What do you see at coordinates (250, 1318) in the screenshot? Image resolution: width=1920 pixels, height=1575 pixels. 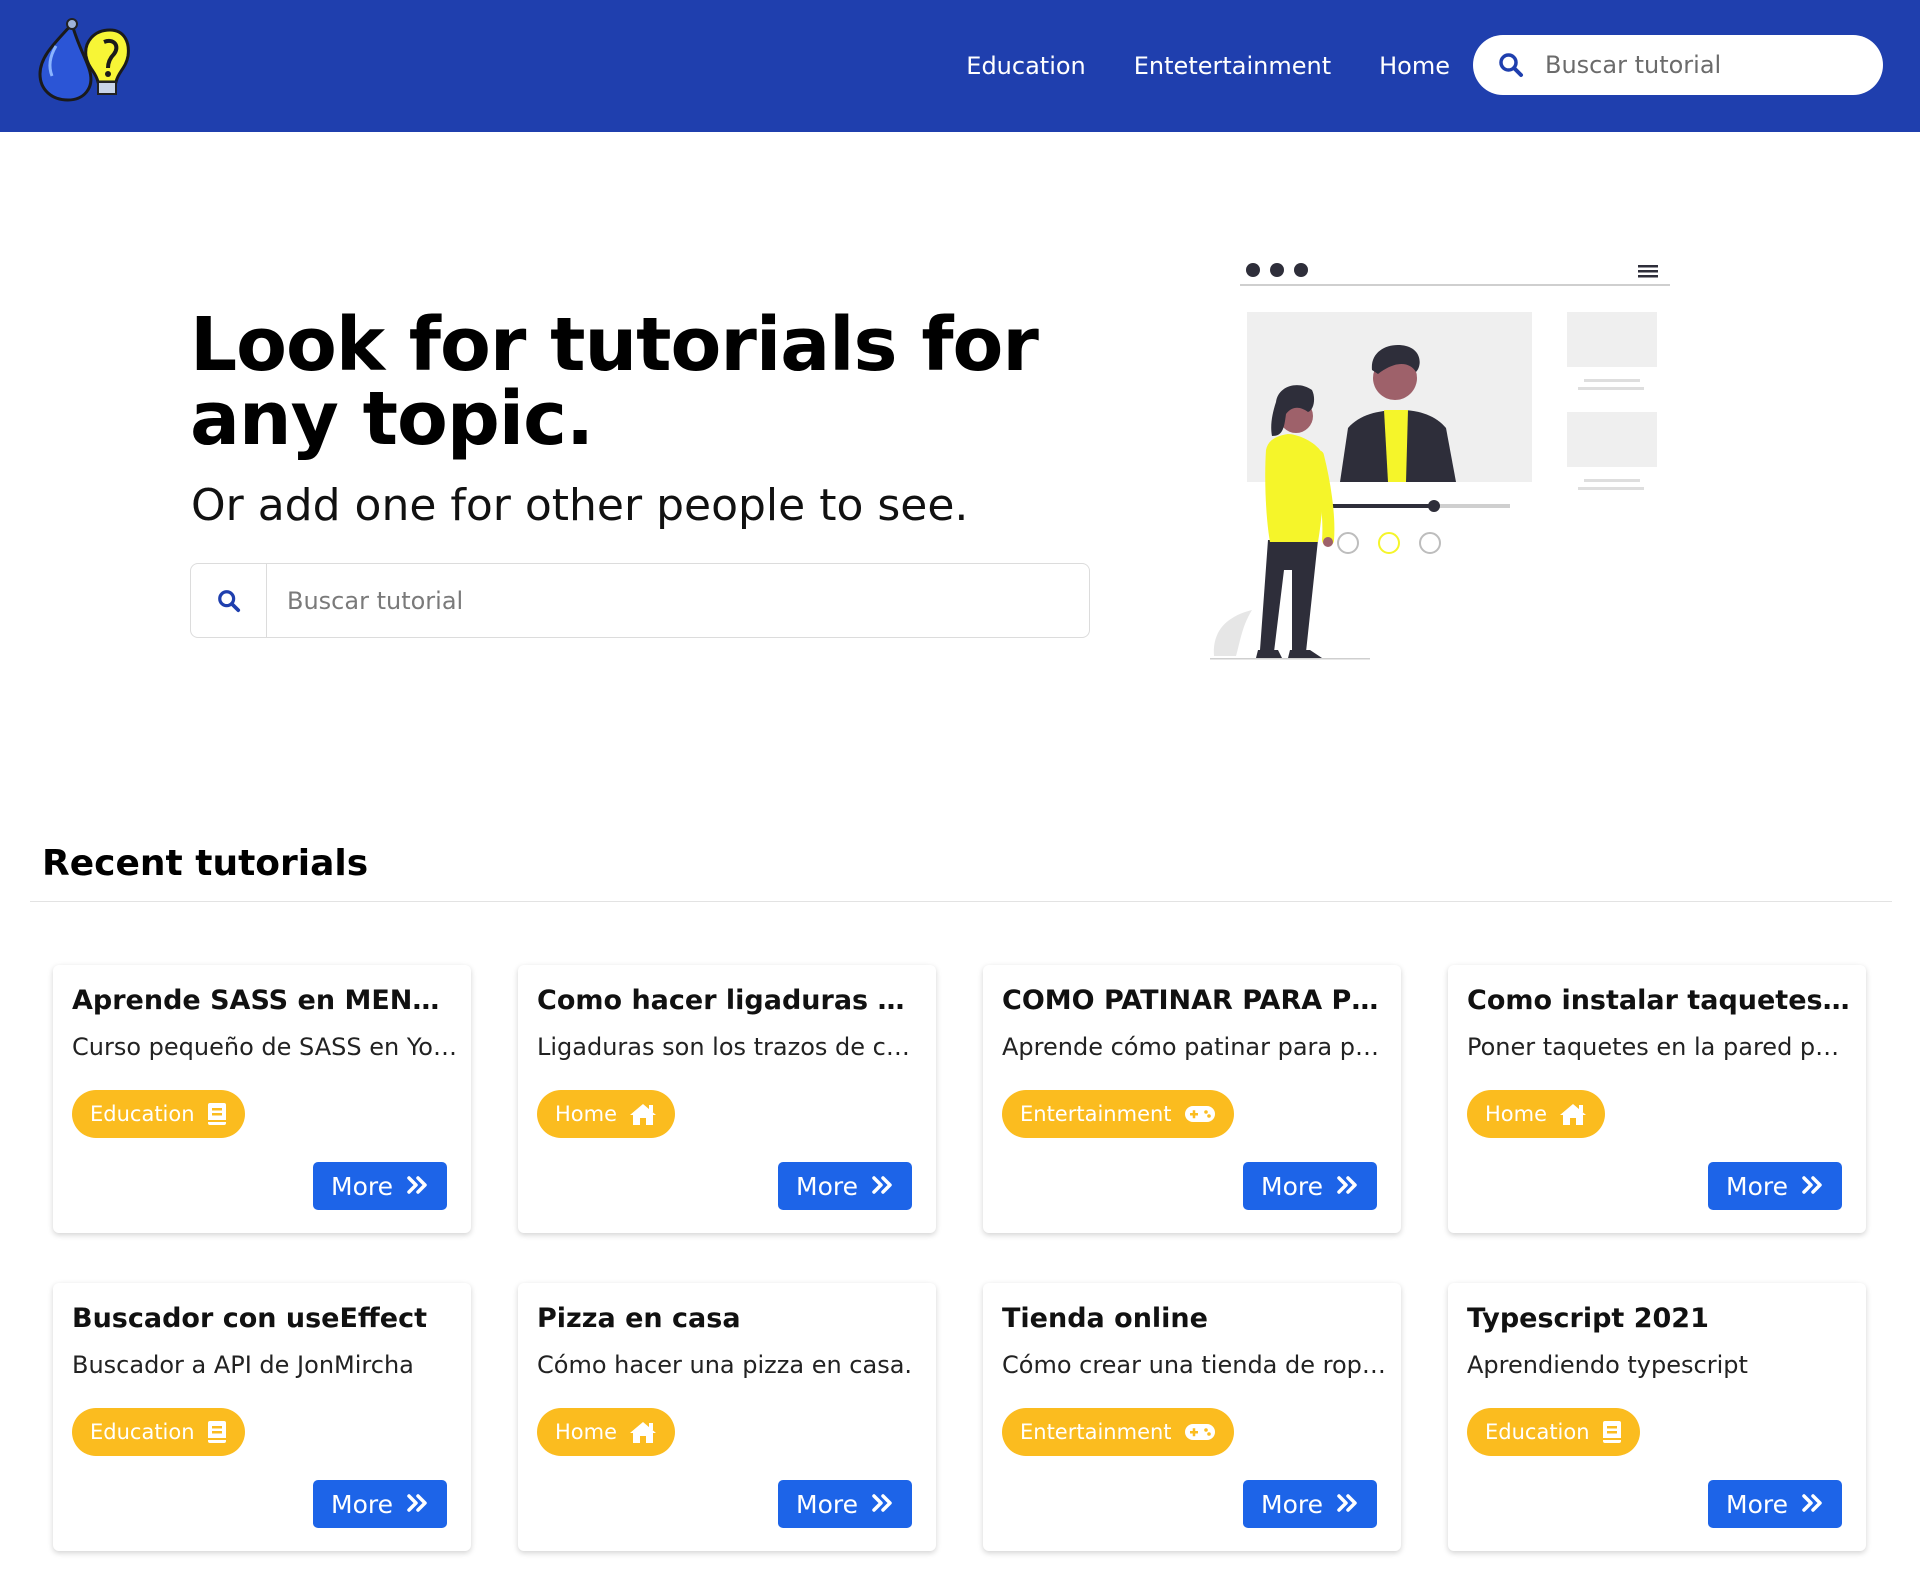 I see `card-title: Buscador con useEffect` at bounding box center [250, 1318].